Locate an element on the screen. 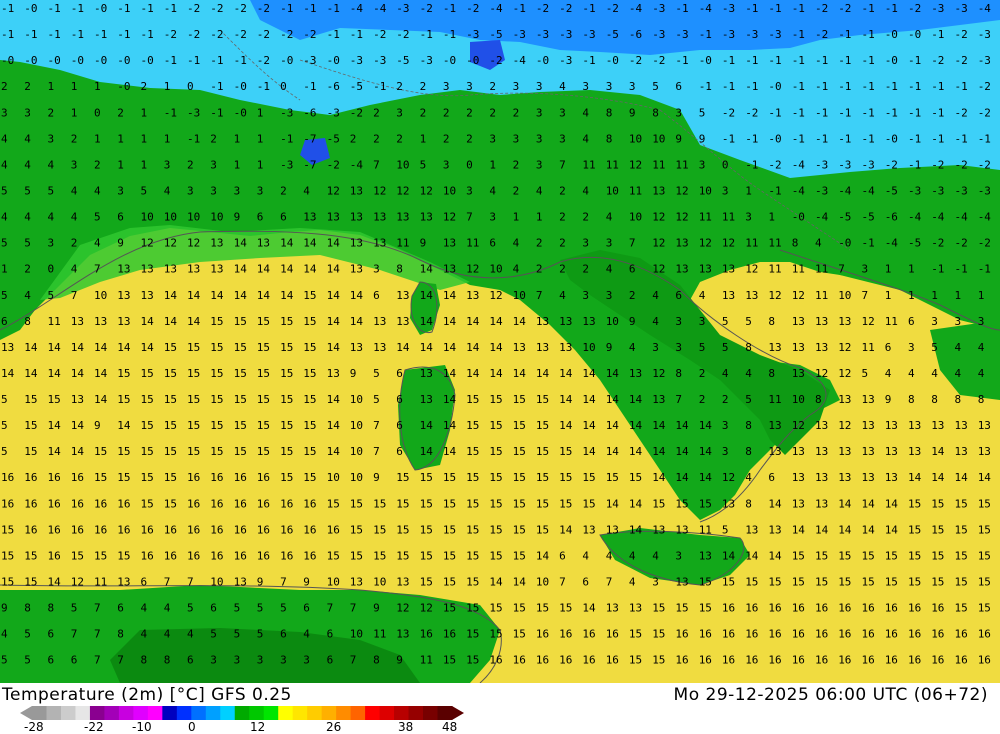  grid-value: 11 is located at coordinates (774, 243).